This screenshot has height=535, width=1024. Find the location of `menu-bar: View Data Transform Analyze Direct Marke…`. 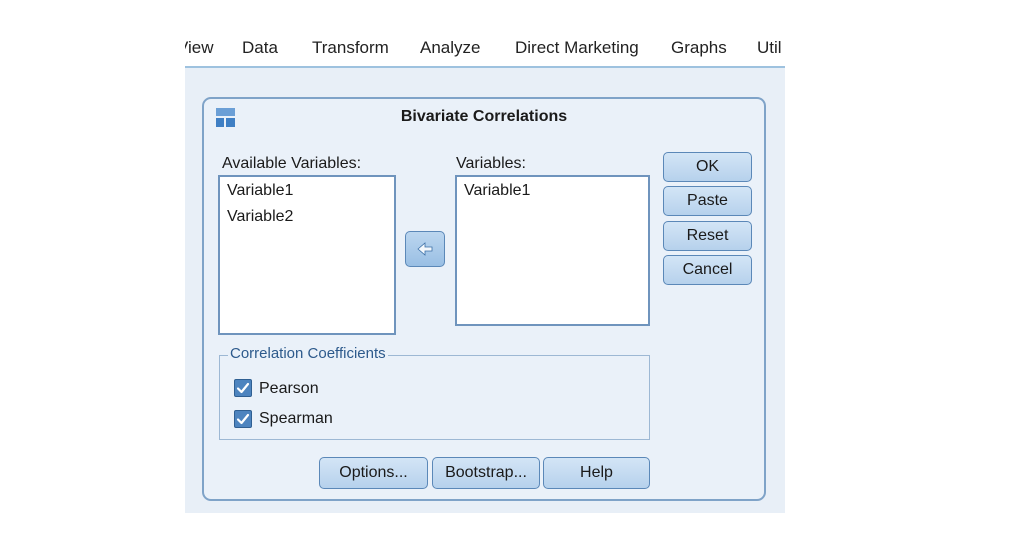

menu-bar: View Data Transform Analyze Direct Marke… is located at coordinates (485, 49).